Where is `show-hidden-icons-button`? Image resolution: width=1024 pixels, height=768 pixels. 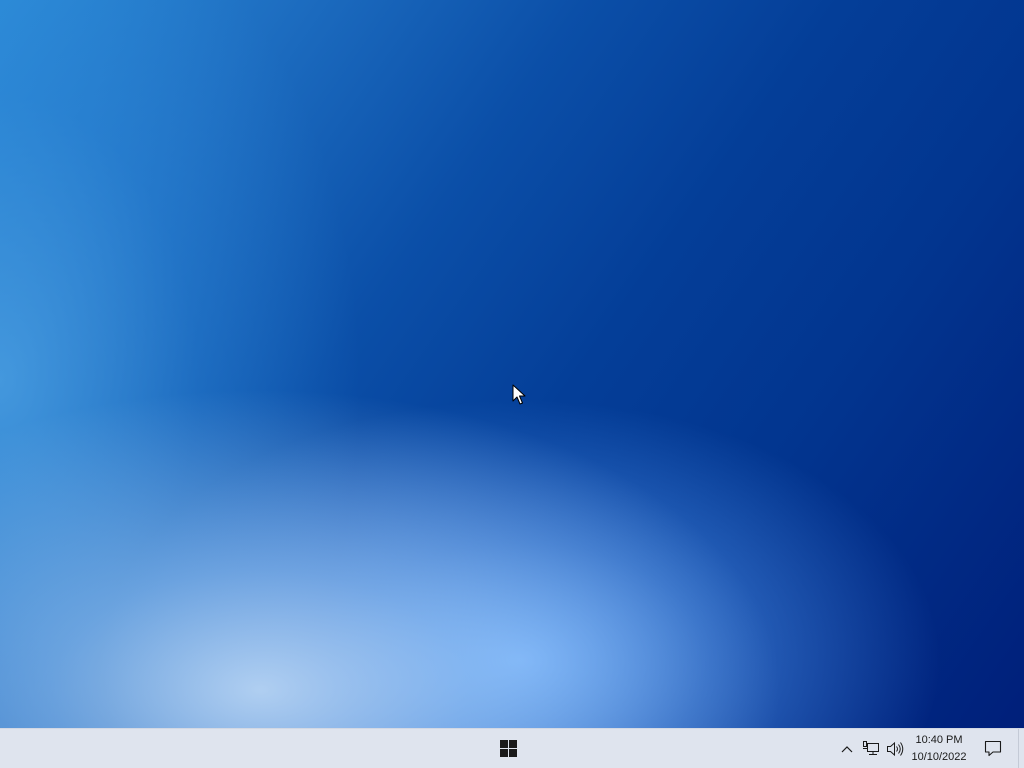 show-hidden-icons-button is located at coordinates (847, 748).